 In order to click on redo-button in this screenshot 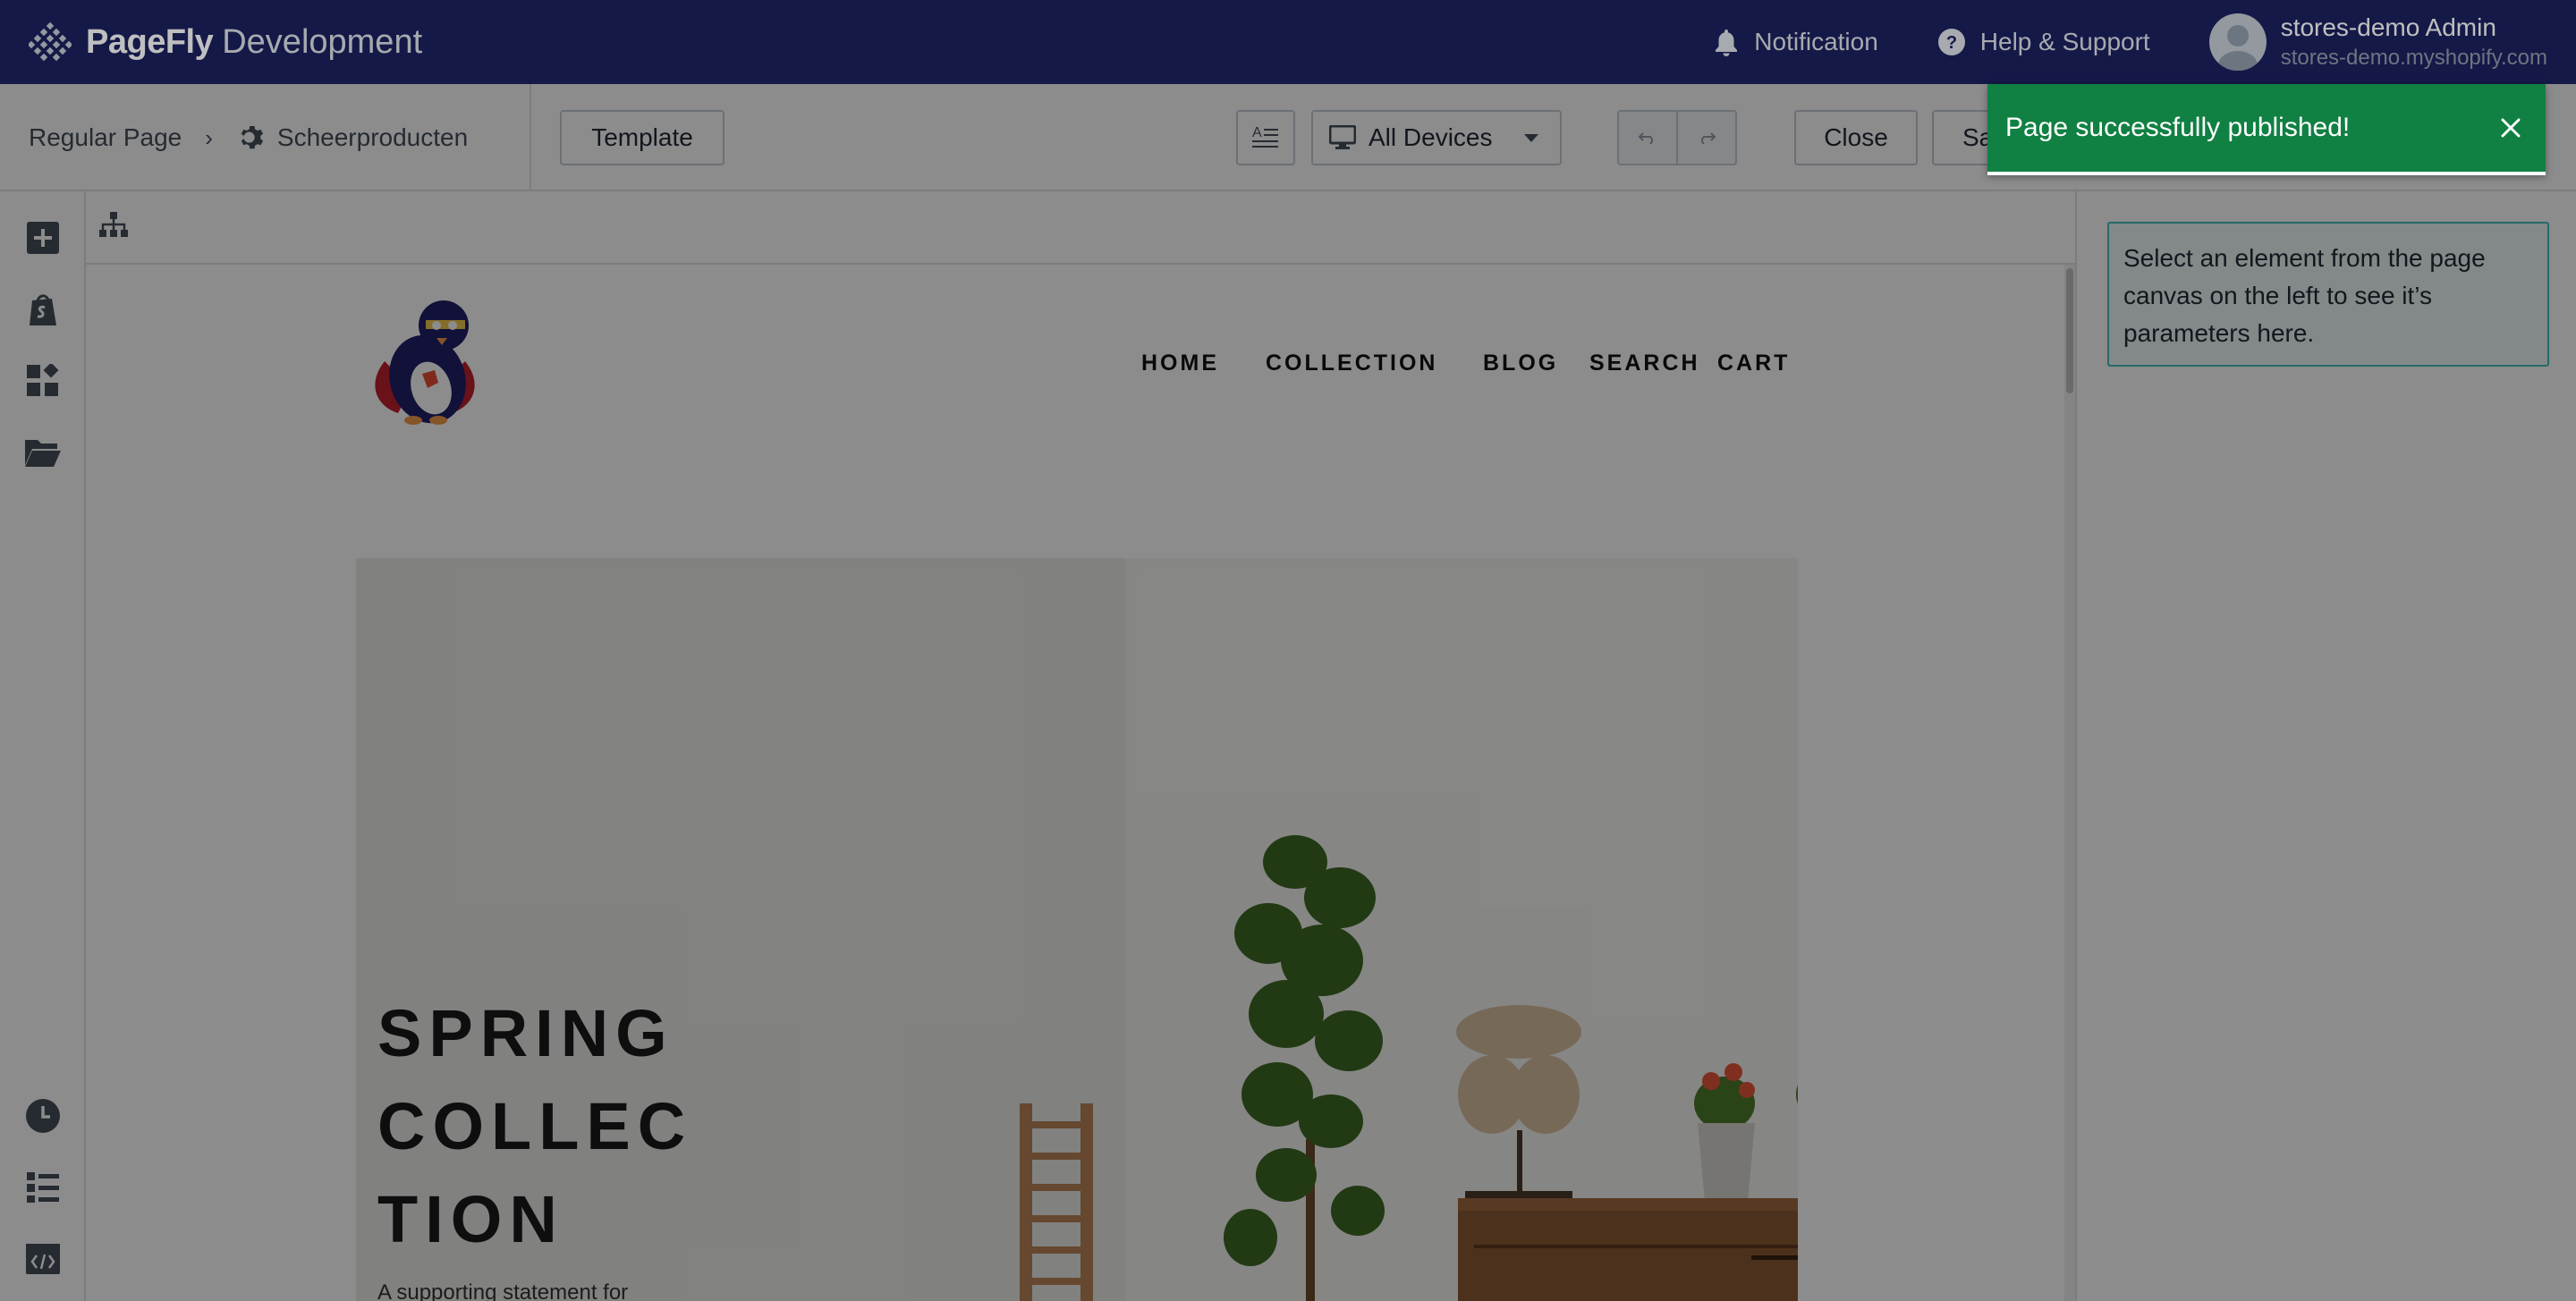, I will do `click(1706, 137)`.